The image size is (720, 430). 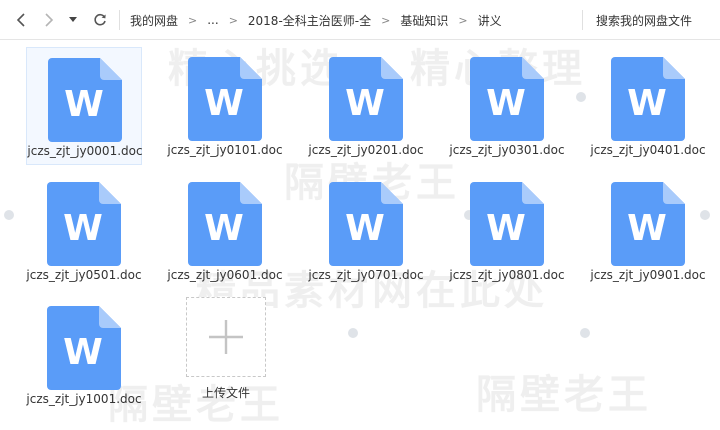 What do you see at coordinates (507, 275) in the screenshot?
I see `file-name: jczs_zjt_jy0801.doc` at bounding box center [507, 275].